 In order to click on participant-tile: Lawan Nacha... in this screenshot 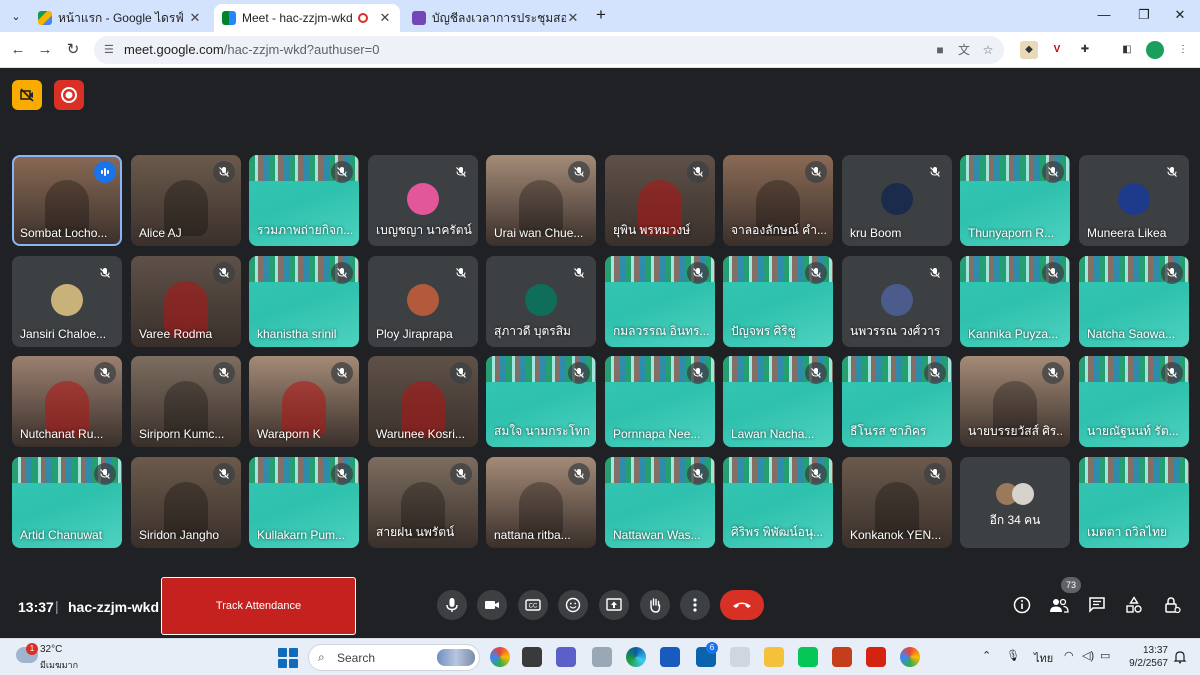, I will do `click(778, 401)`.